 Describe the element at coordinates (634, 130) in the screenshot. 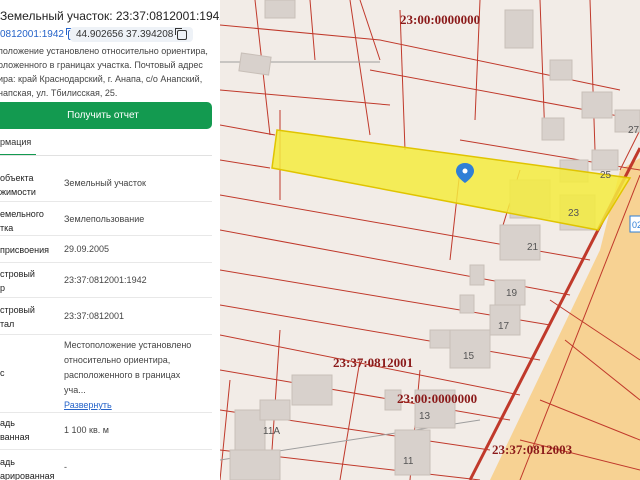

I see `house-number-label: 27` at that location.